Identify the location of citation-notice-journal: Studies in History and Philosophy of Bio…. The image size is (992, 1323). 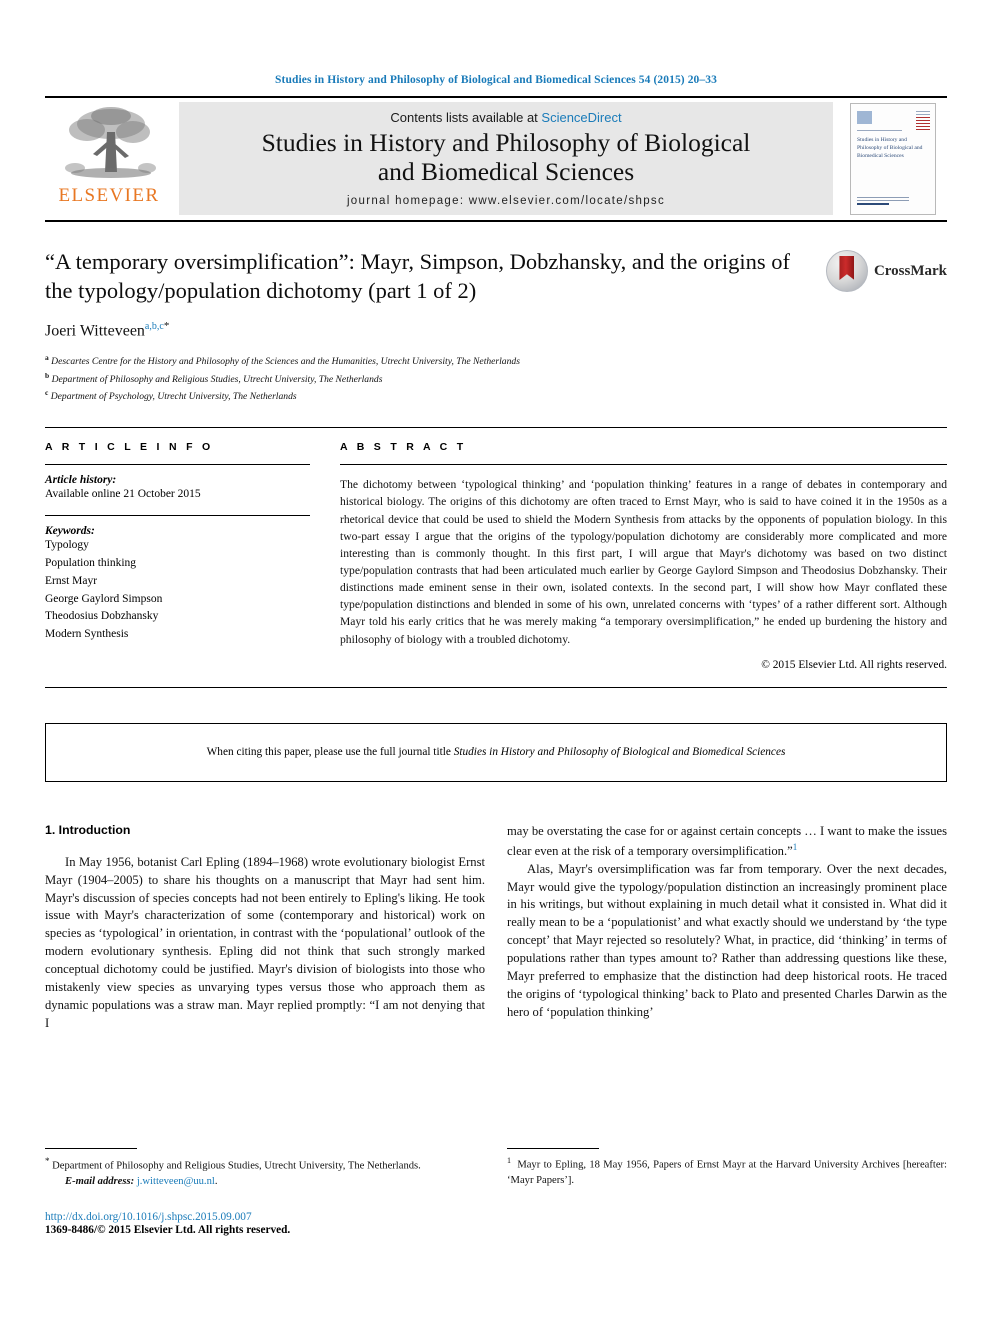
(619, 752).